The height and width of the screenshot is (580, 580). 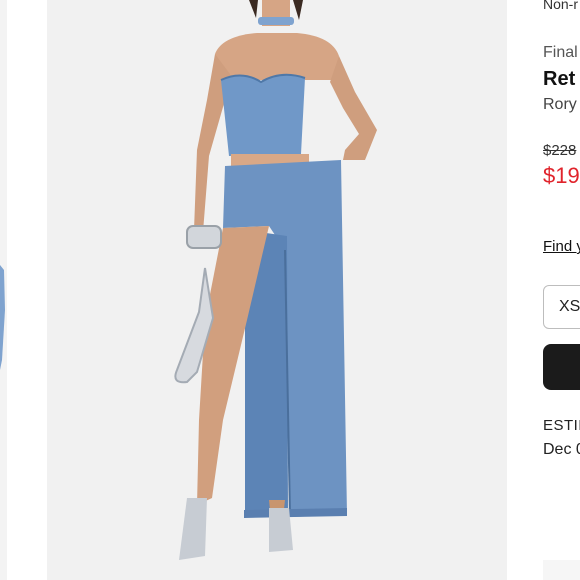 I want to click on availability-label: Non-r, so click(x=561, y=6).